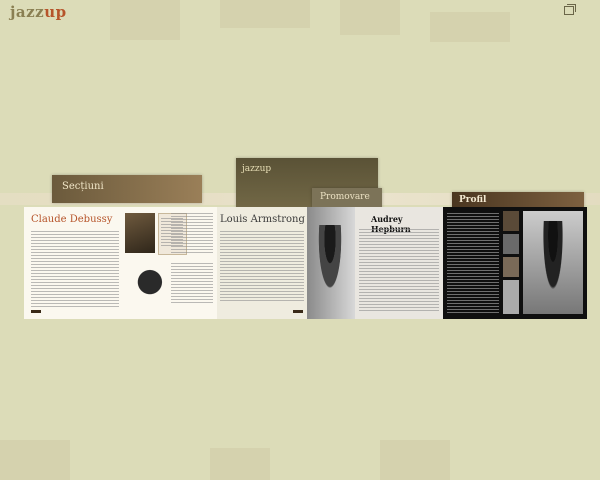  I want to click on page-hepburn: Audrey Hepburn, so click(375, 263).